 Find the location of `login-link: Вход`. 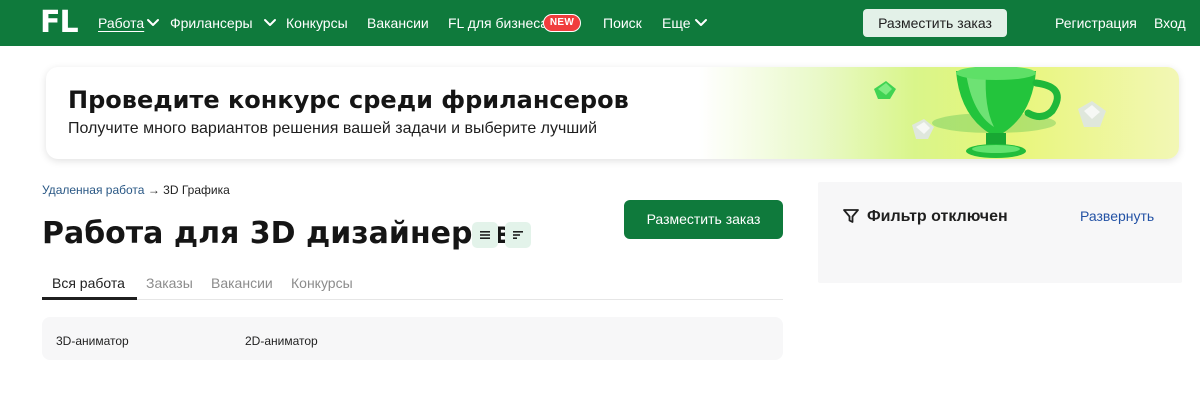

login-link: Вход is located at coordinates (1170, 23).